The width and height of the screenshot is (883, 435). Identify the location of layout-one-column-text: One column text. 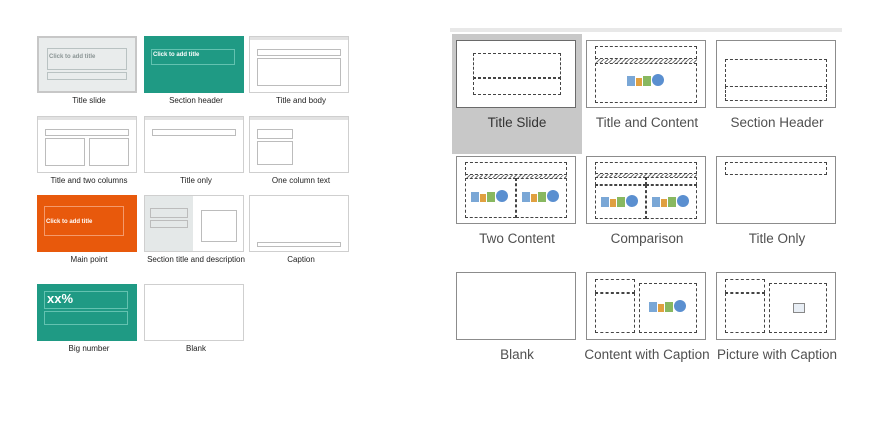
(301, 151).